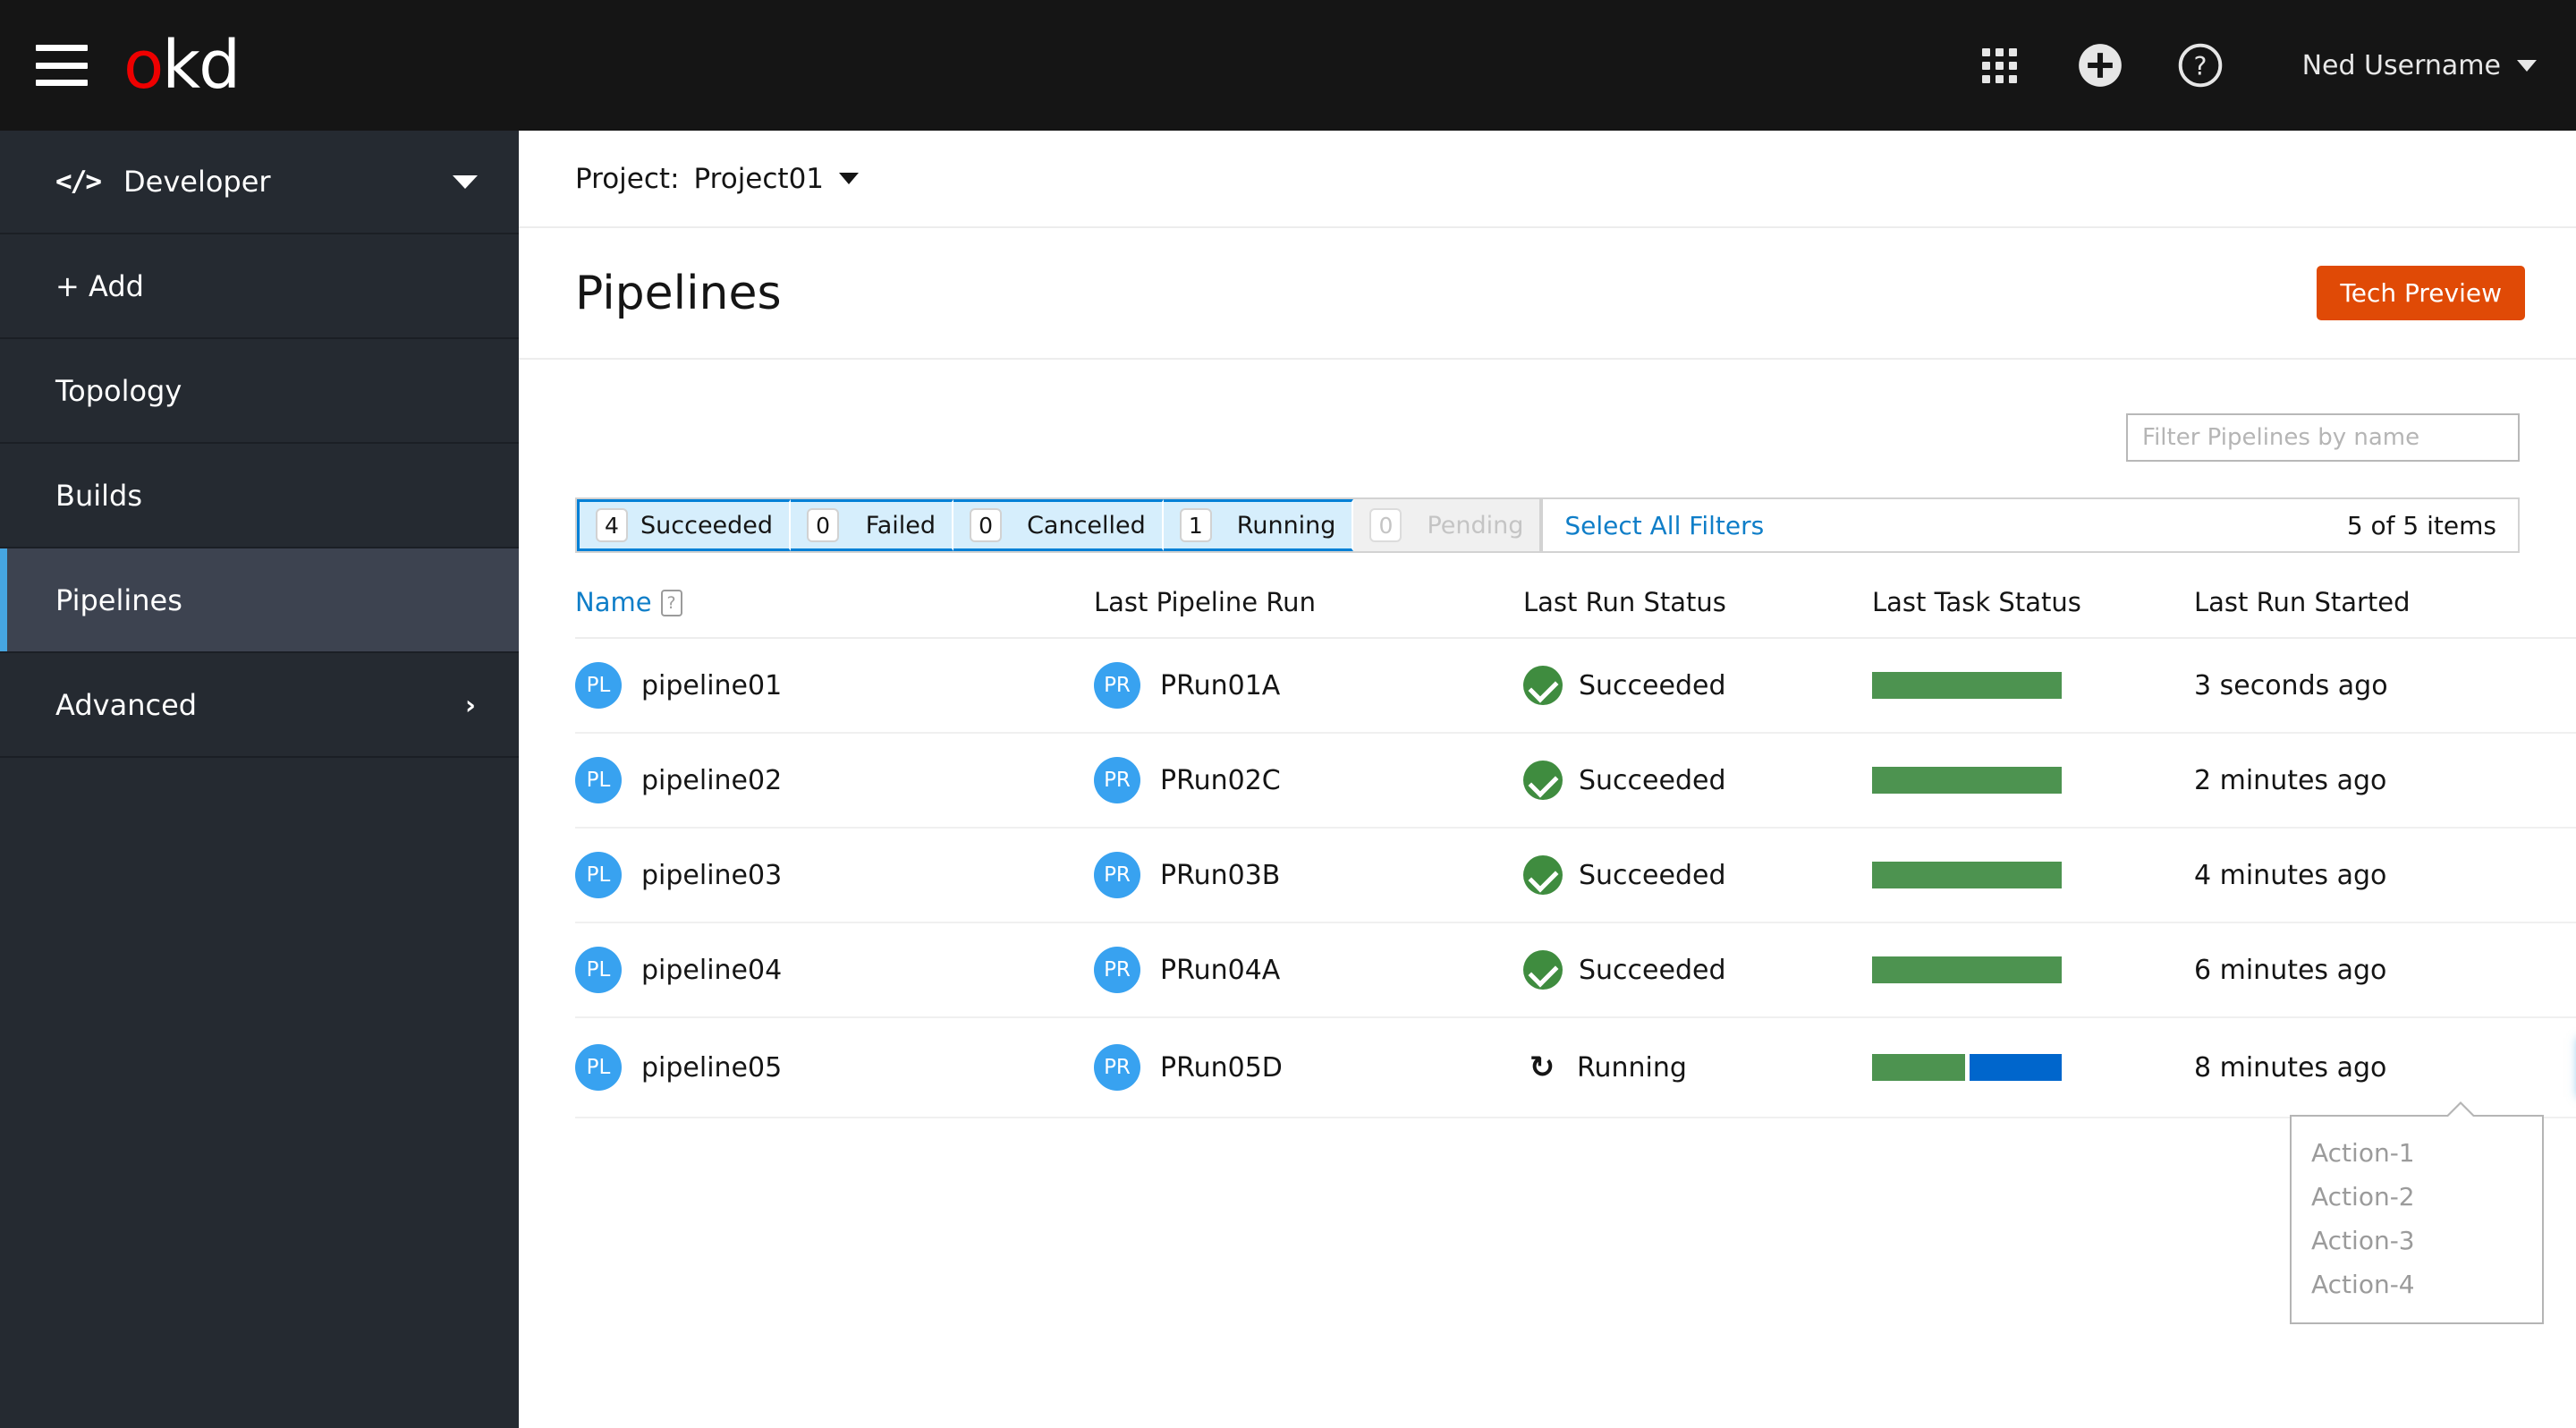  What do you see at coordinates (1632, 1067) in the screenshot?
I see `run-status-label: Running` at bounding box center [1632, 1067].